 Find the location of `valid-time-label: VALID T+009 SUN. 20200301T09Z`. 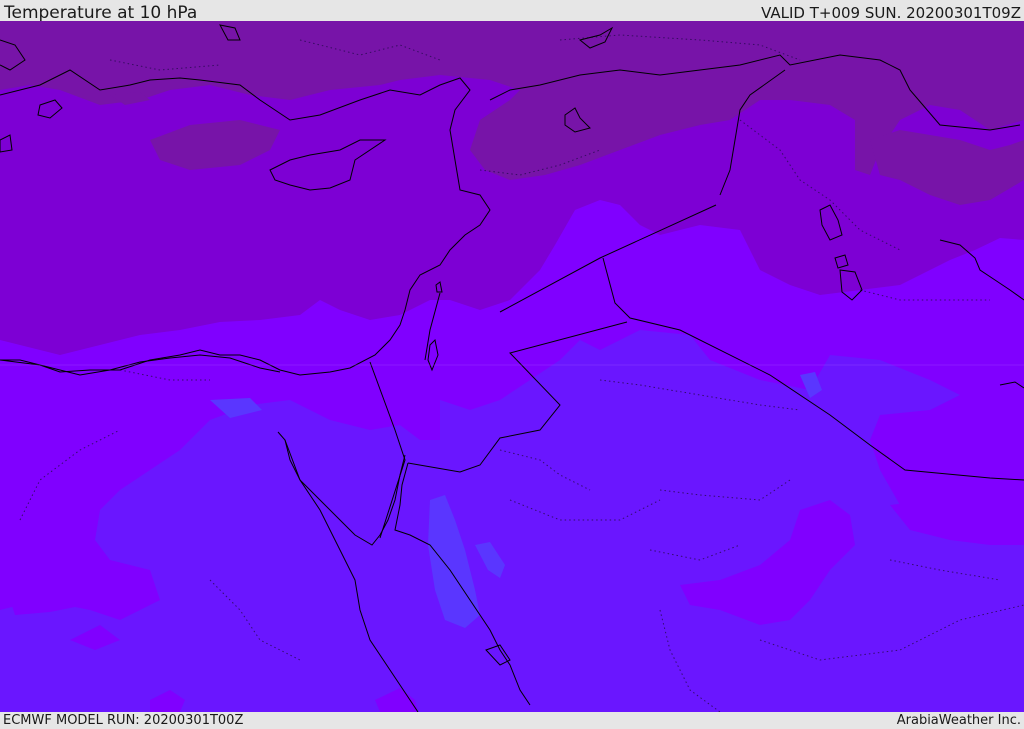

valid-time-label: VALID T+009 SUN. 20200301T09Z is located at coordinates (891, 13).